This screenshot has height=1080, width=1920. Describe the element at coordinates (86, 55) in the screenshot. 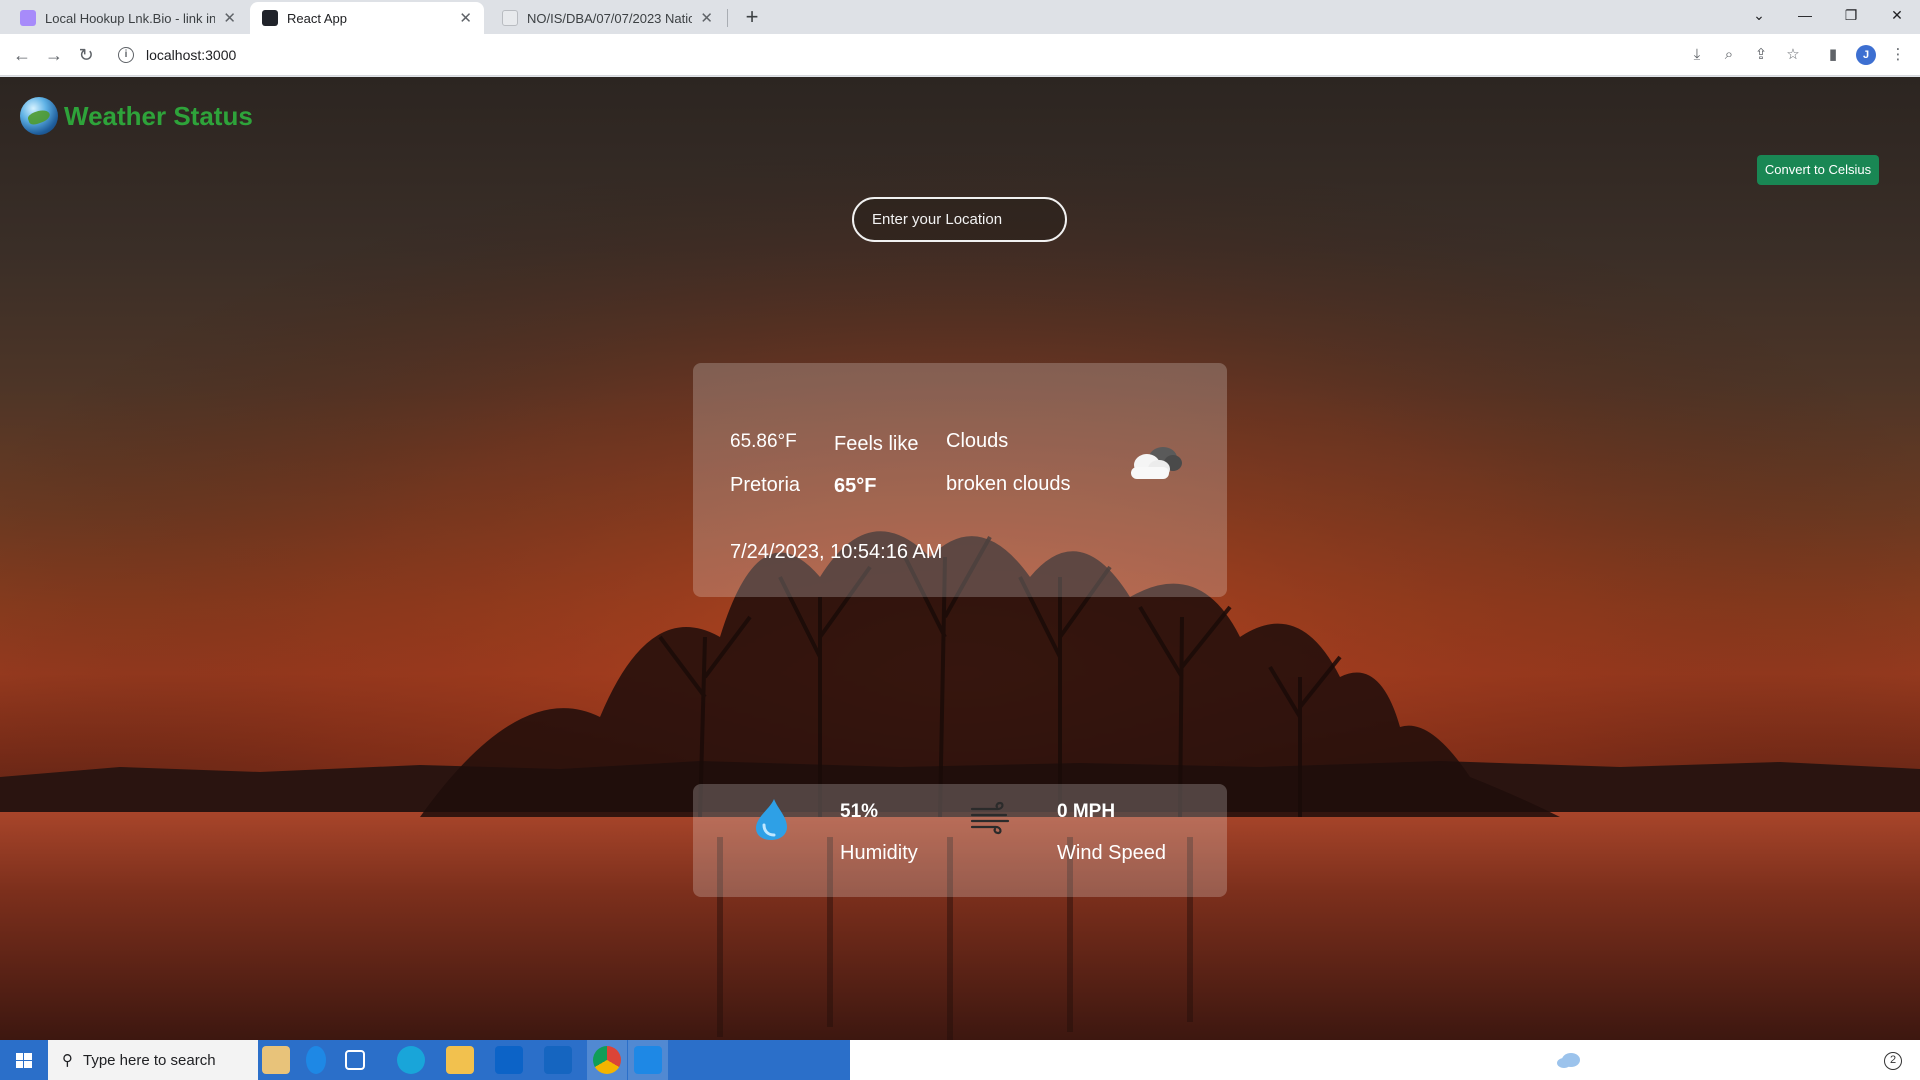

I see `reload-icon: ↻` at that location.